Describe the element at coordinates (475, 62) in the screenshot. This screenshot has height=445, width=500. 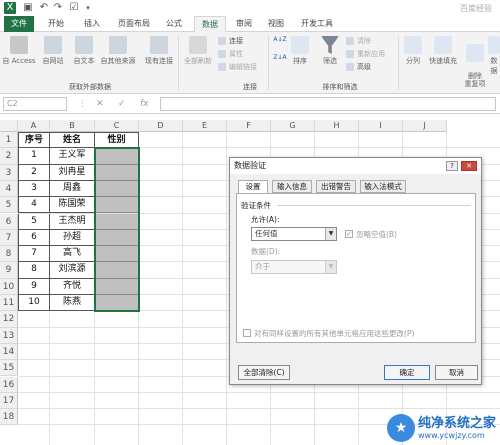
I see `remove-duplicates-button: 删除 重复项` at that location.